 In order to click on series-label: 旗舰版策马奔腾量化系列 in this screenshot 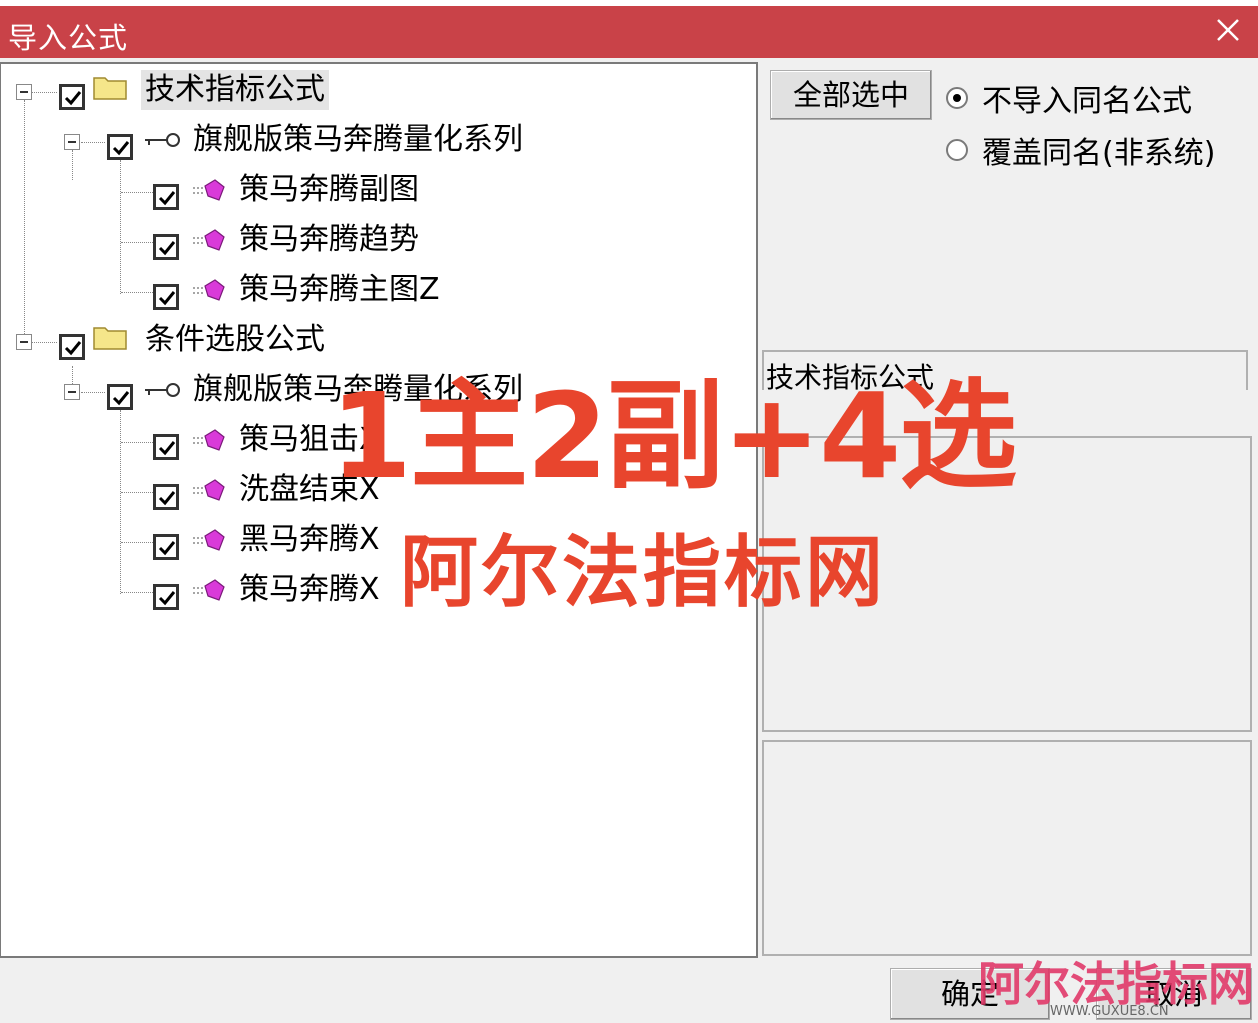, I will do `click(358, 140)`.